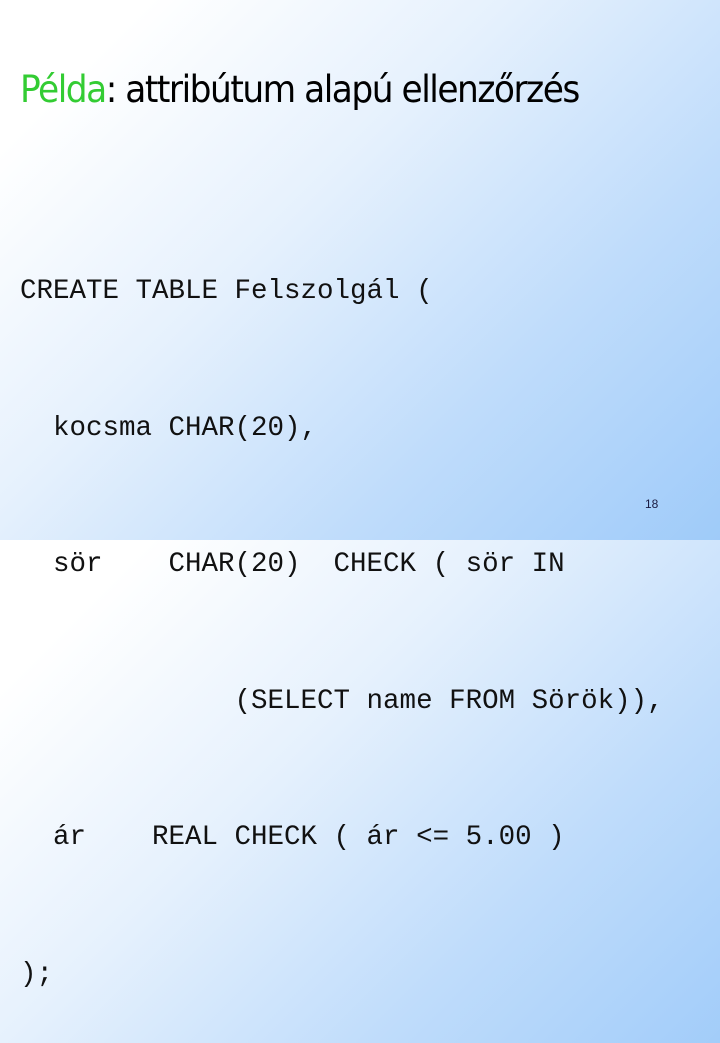 The image size is (720, 1043). What do you see at coordinates (226, 291) in the screenshot?
I see `code-line: CREATE TABLE Felszolgál (` at bounding box center [226, 291].